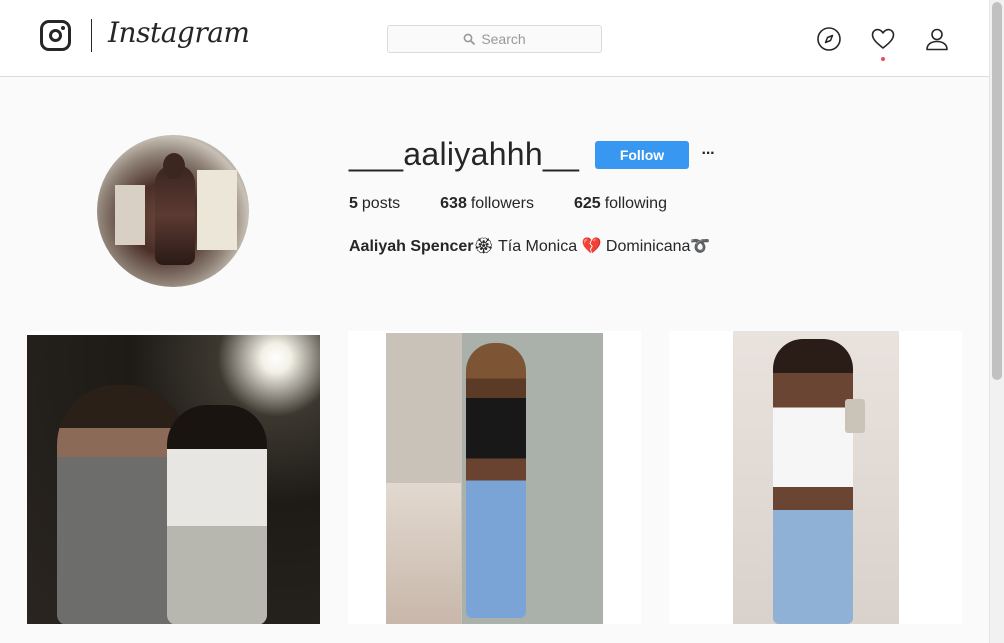  I want to click on page-scrollbar, so click(996, 321).